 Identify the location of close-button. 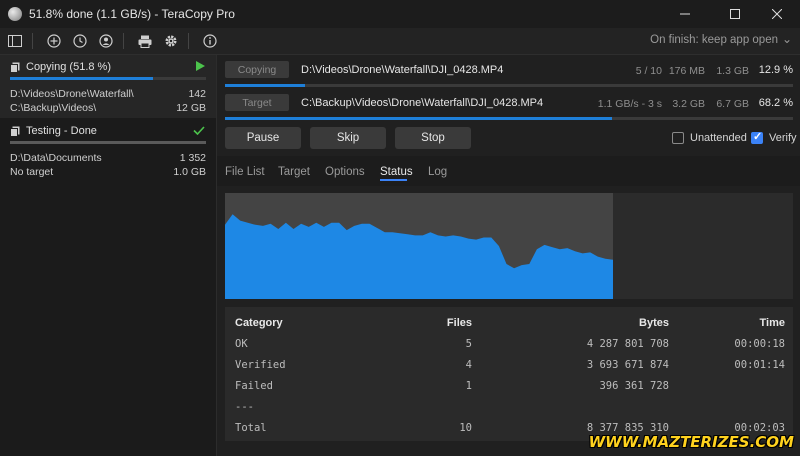
(777, 14).